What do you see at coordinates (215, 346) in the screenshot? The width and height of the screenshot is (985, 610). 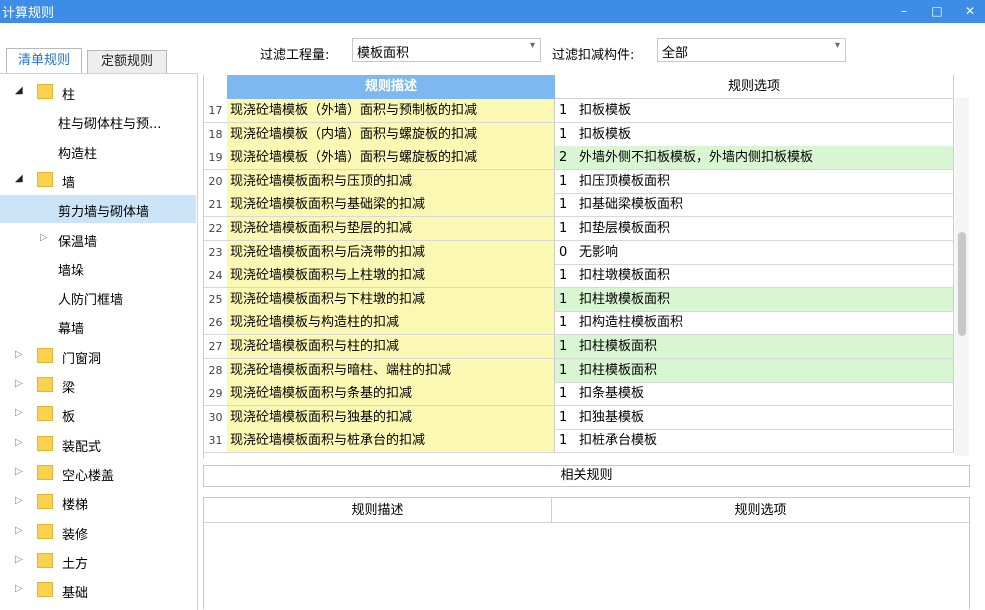 I see `row-number: 27` at bounding box center [215, 346].